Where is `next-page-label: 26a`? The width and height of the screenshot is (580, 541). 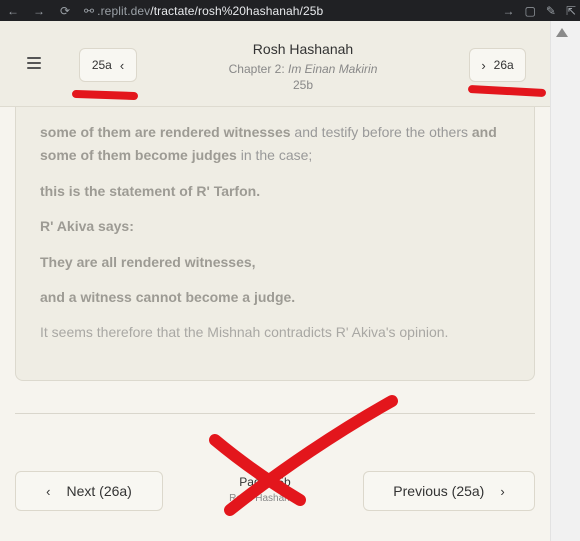 next-page-label: 26a is located at coordinates (503, 65).